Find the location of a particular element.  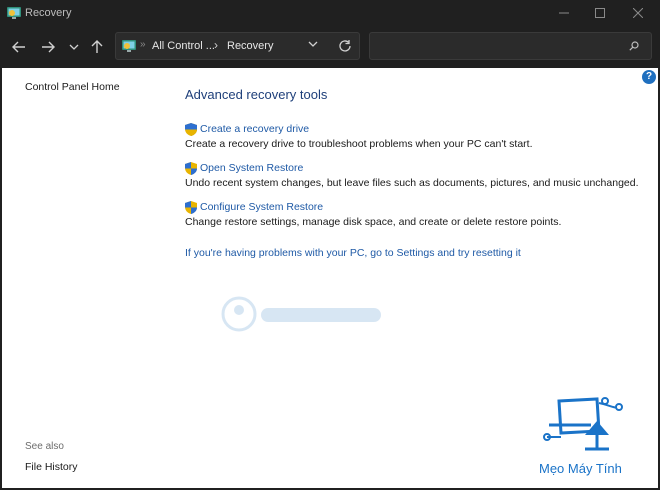

arrow-right-icon is located at coordinates (48, 47).